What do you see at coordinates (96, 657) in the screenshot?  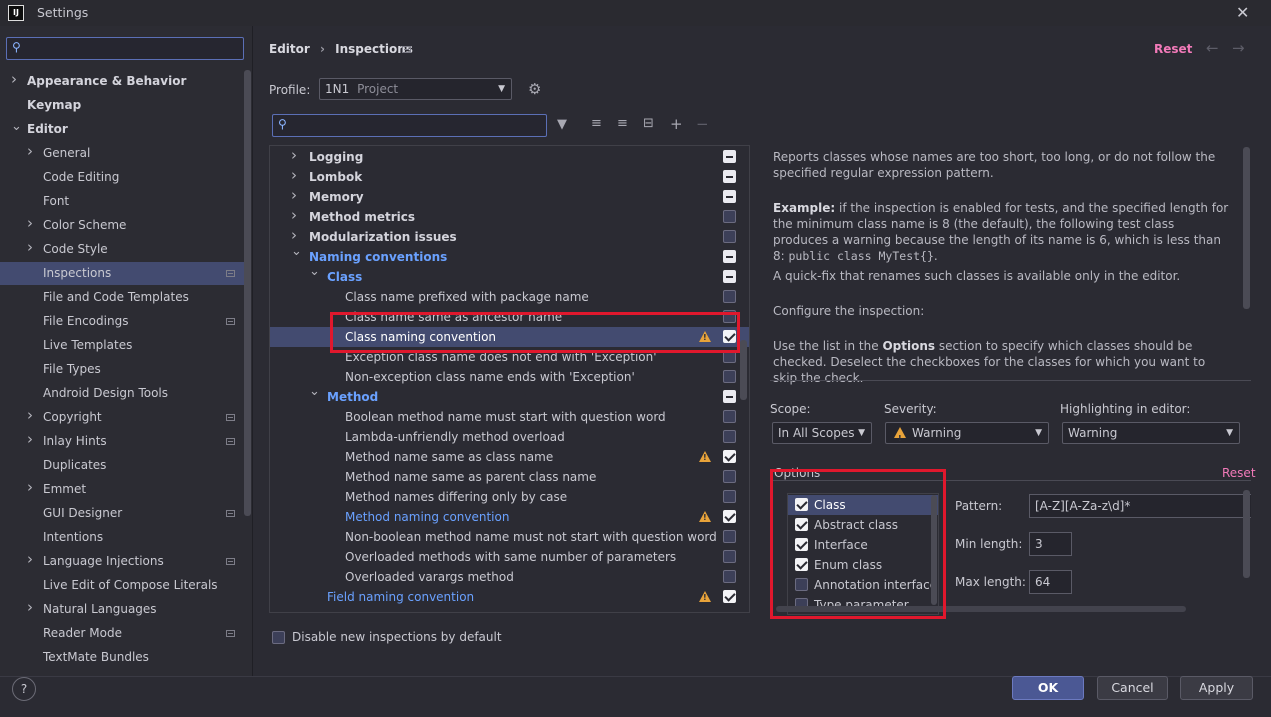 I see `sidebar-item-textmate-bundles: TextMate Bundles` at bounding box center [96, 657].